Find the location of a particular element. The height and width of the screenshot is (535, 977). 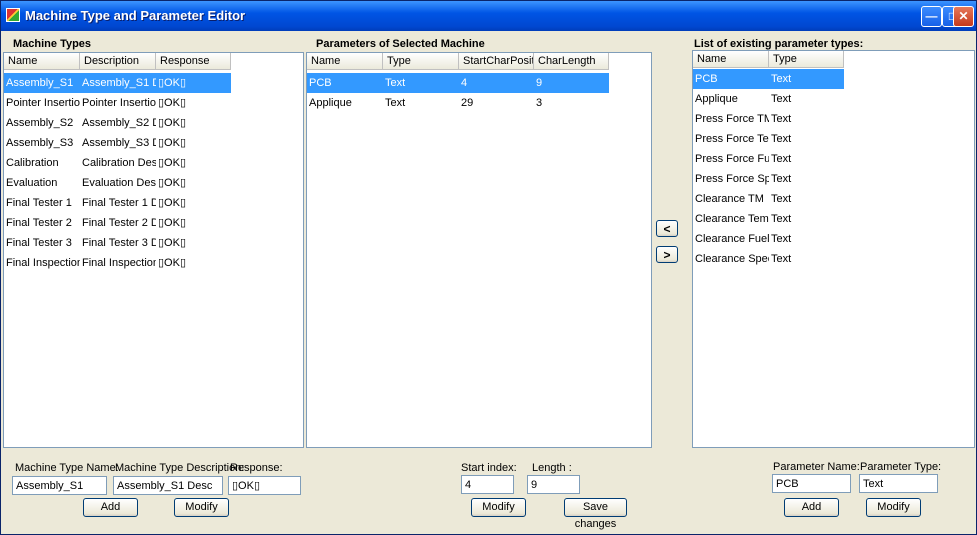

response-input is located at coordinates (264, 485).